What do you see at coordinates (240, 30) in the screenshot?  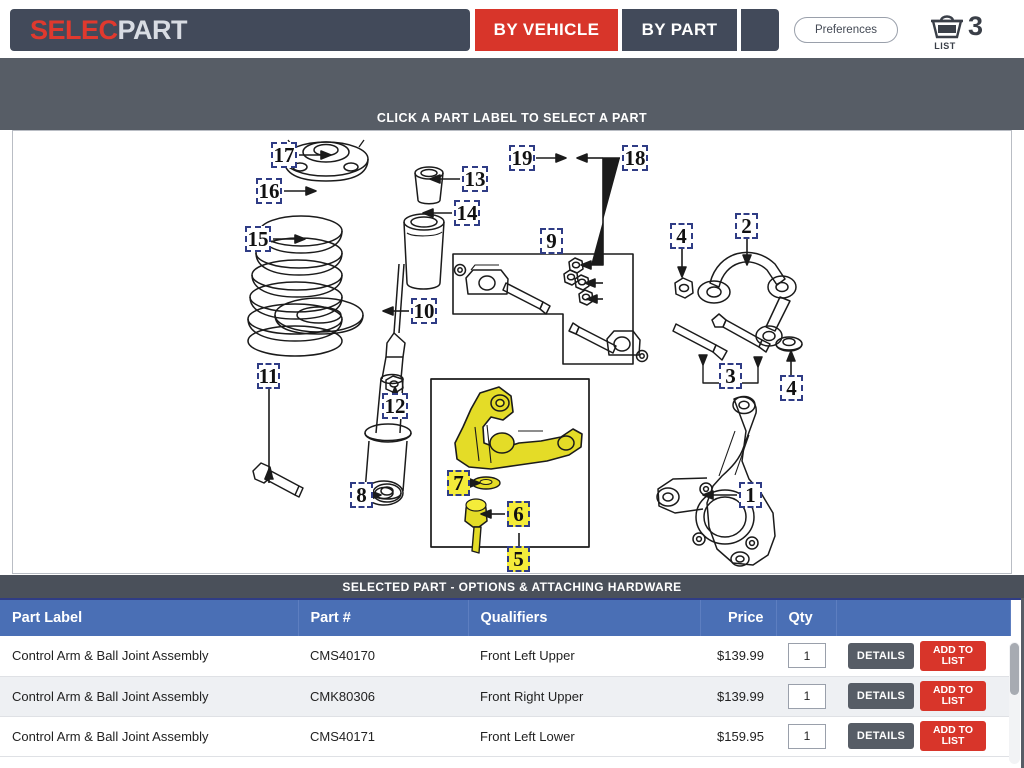 I see `brand-logo: SELECPART` at bounding box center [240, 30].